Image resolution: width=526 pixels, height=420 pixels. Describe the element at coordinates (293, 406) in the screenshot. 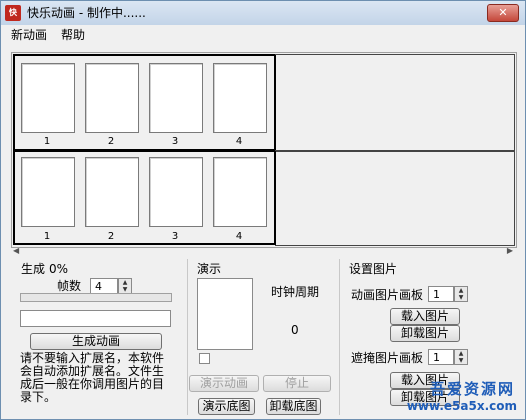

I see `unload-background-button: 卸载底图` at that location.